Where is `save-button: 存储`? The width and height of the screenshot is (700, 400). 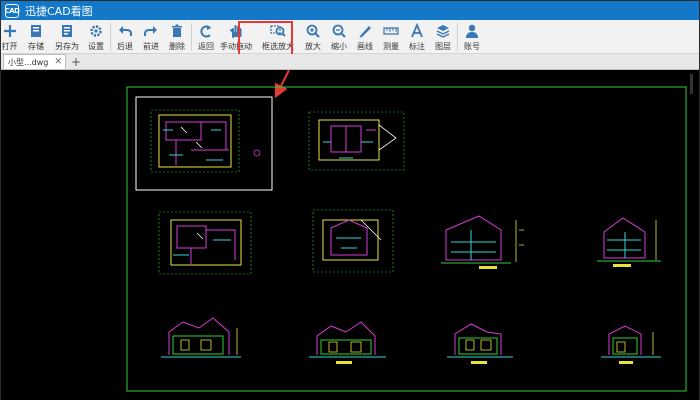
save-button: 存储 is located at coordinates (36, 37).